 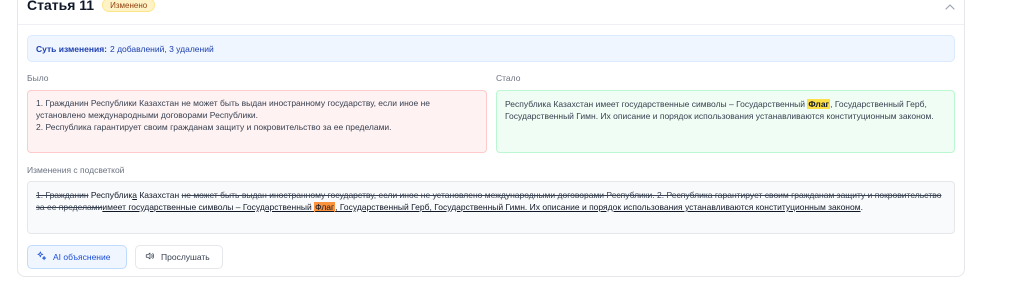 What do you see at coordinates (82, 257) in the screenshot?
I see `ai-explain-label: AI объяснение` at bounding box center [82, 257].